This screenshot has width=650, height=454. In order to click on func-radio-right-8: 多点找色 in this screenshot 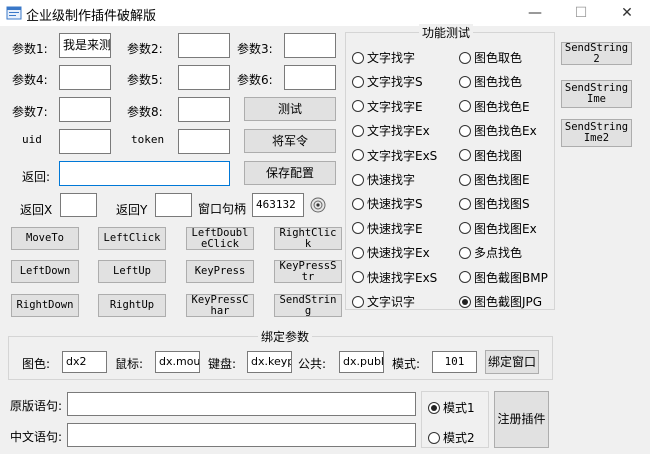, I will do `click(490, 252)`.